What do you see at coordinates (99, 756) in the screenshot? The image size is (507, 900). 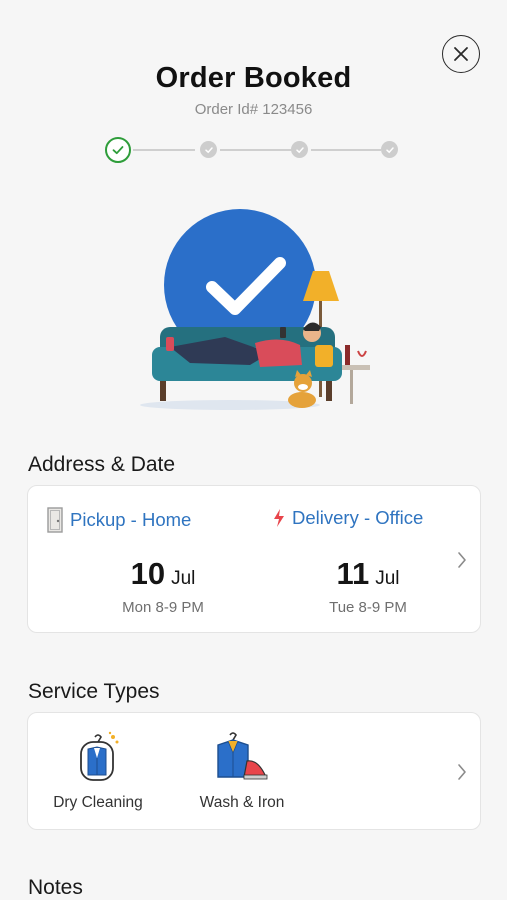 I see `suit-bag-icon` at bounding box center [99, 756].